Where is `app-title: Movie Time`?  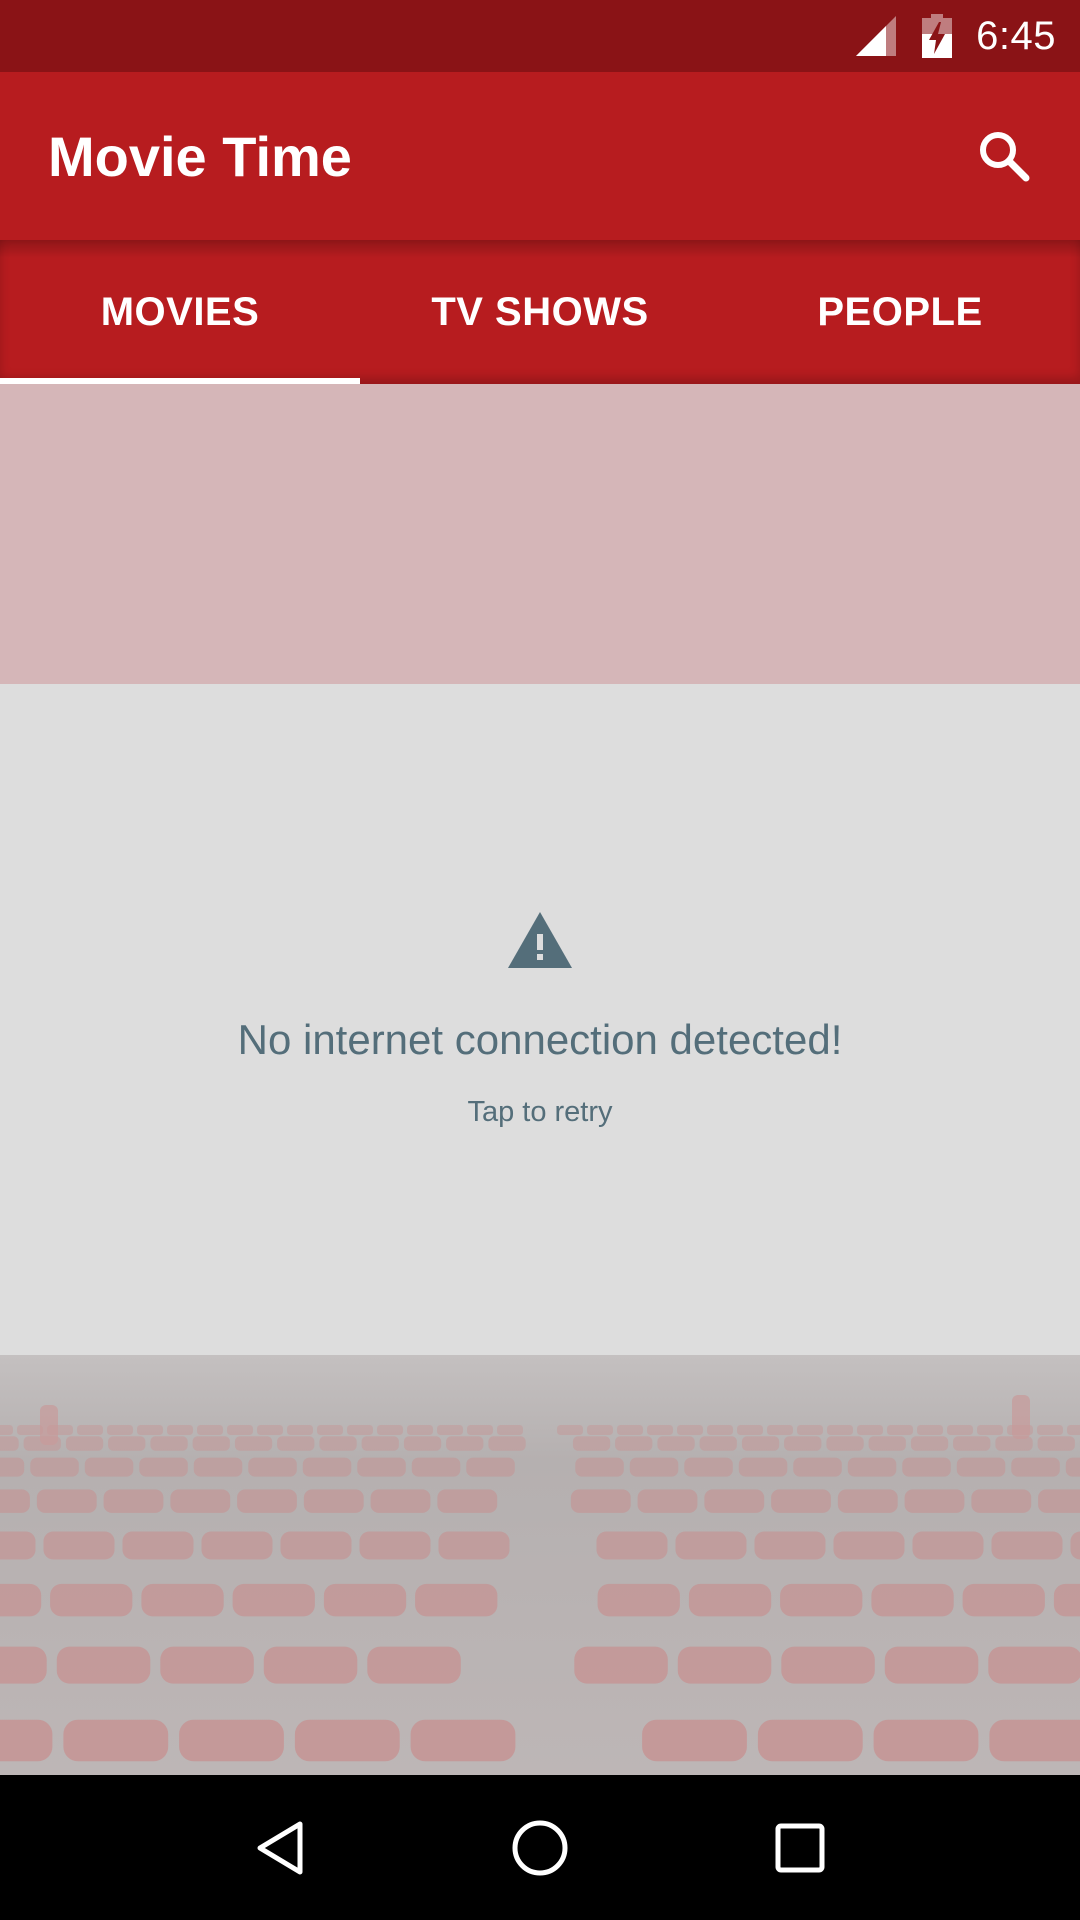
app-title: Movie Time is located at coordinates (200, 156).